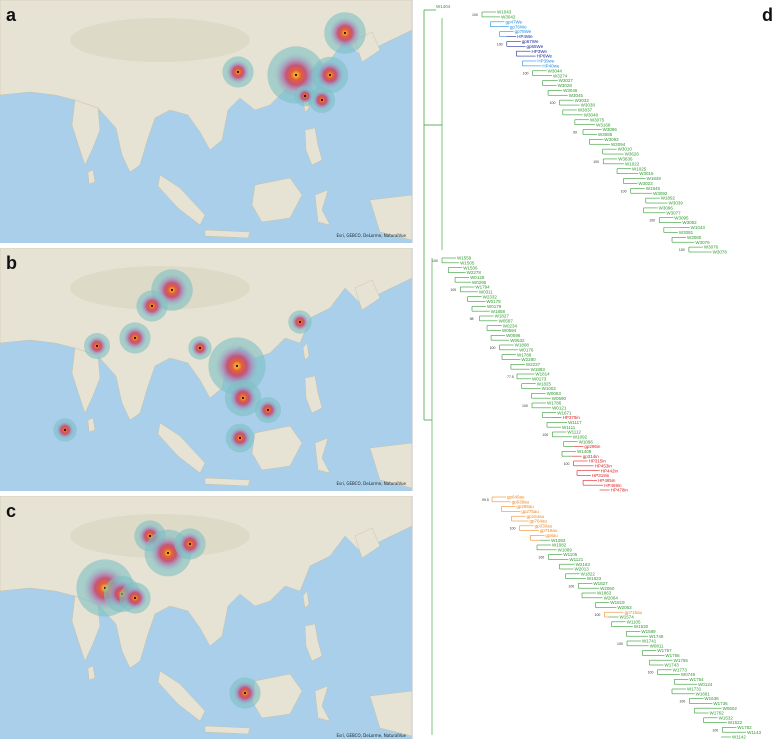 Image resolution: width=778 pixels, height=743 pixels. What do you see at coordinates (160, 40) in the screenshot?
I see `terrain-shading` at bounding box center [160, 40].